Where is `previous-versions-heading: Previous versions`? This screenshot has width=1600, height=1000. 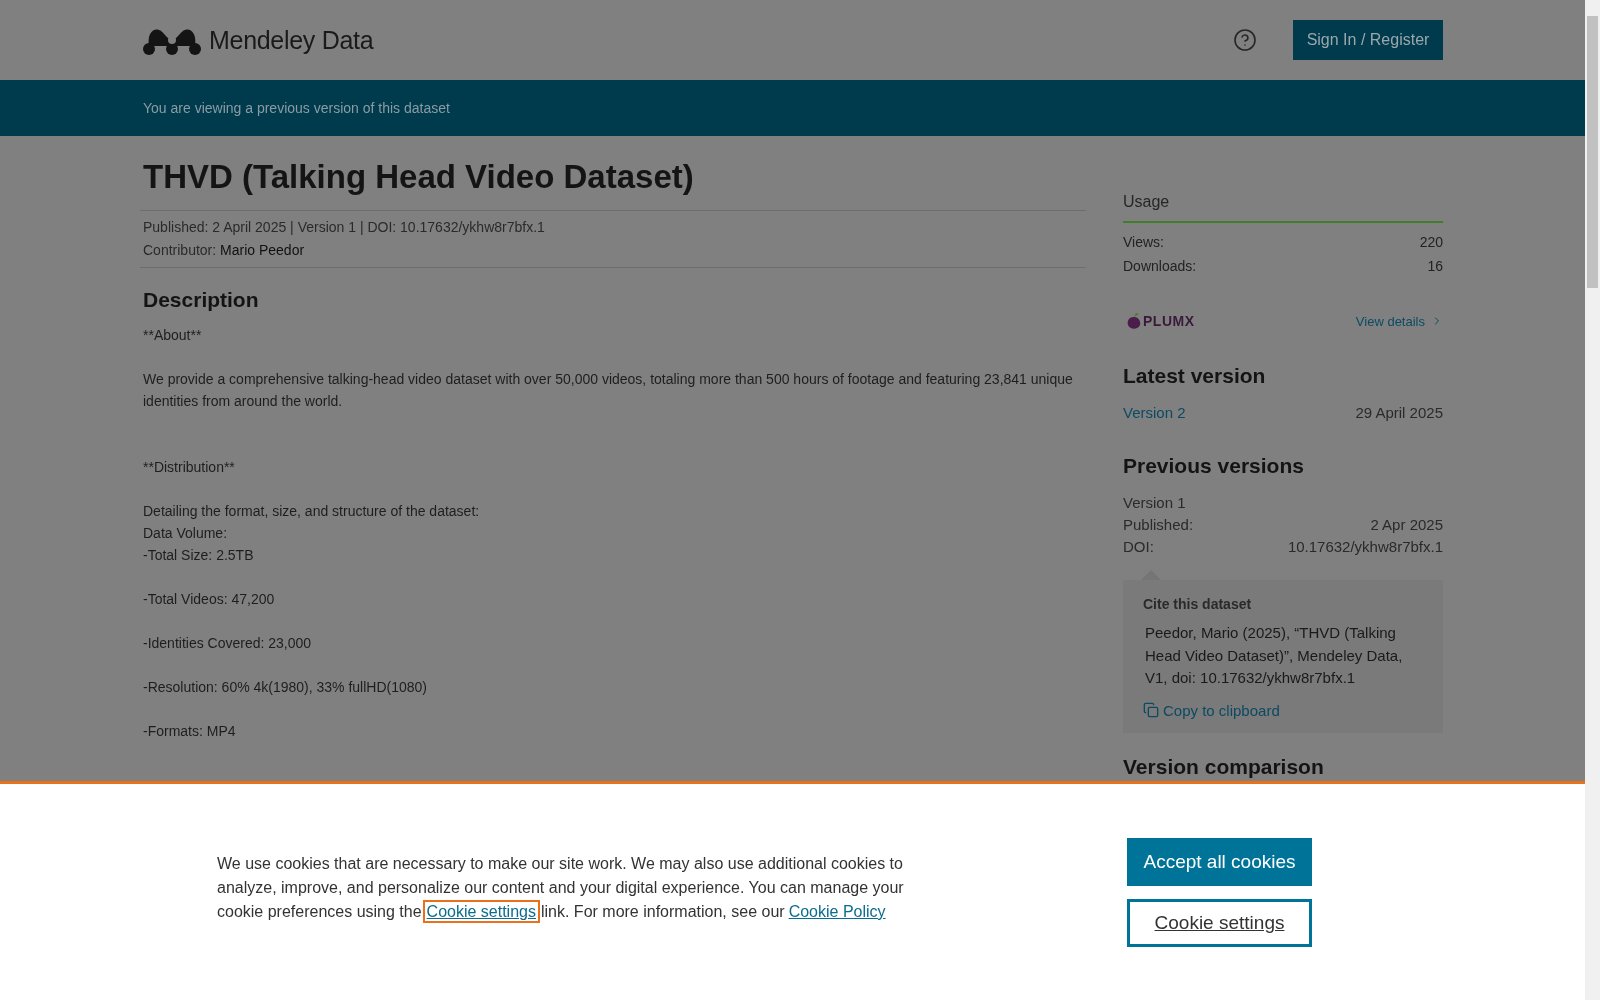 previous-versions-heading: Previous versions is located at coordinates (1214, 466).